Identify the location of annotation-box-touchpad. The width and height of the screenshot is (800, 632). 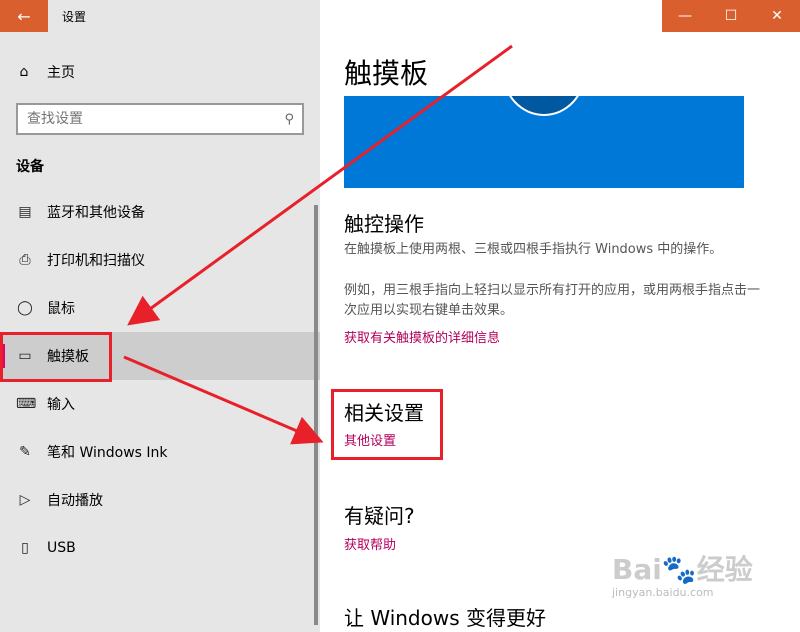
(56, 357).